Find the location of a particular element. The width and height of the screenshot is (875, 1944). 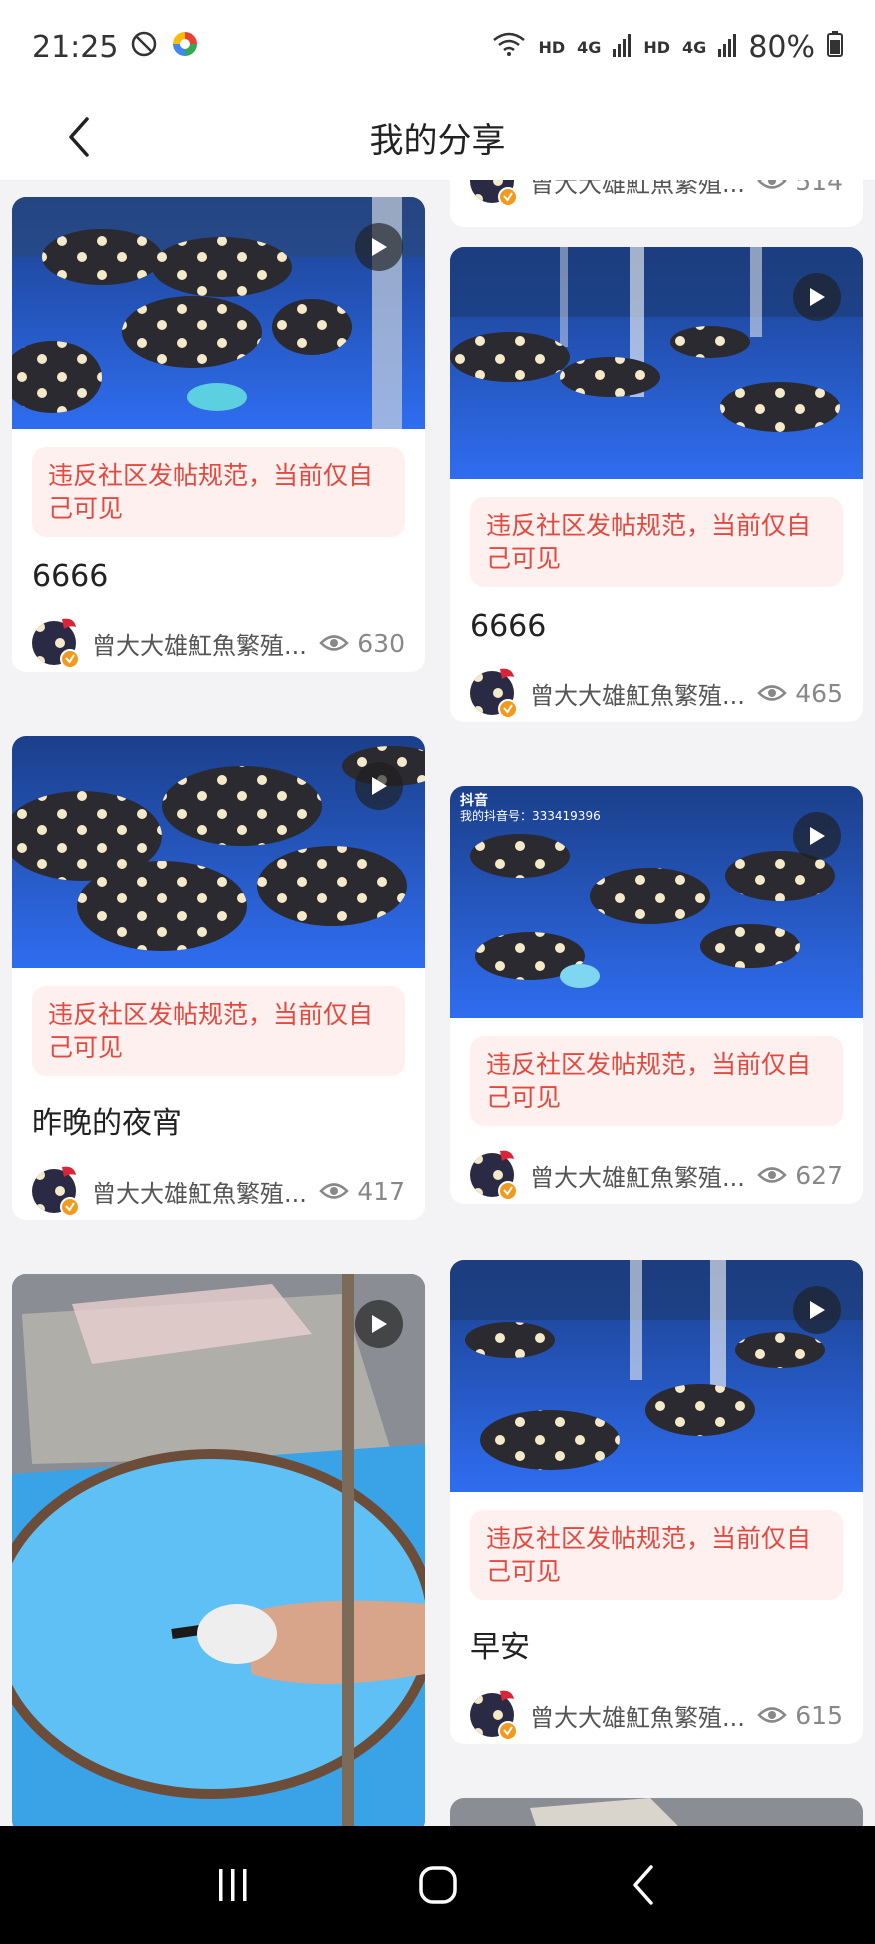

post-card: 违反社区发帖规范，当前仅自己可见 6666 曾大大雄魟魚繁殖... 630 is located at coordinates (218, 434).